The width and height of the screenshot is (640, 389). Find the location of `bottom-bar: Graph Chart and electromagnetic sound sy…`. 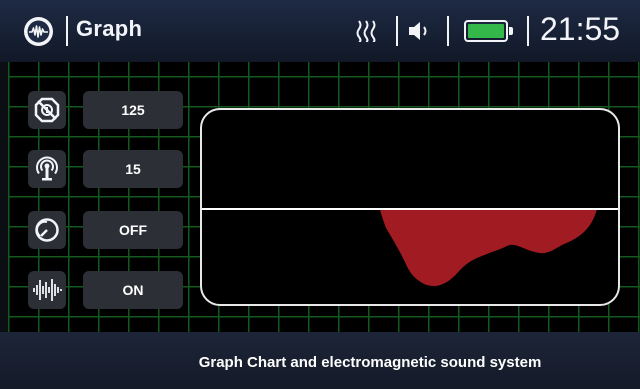

bottom-bar: Graph Chart and electromagnetic sound sy… is located at coordinates (320, 360).